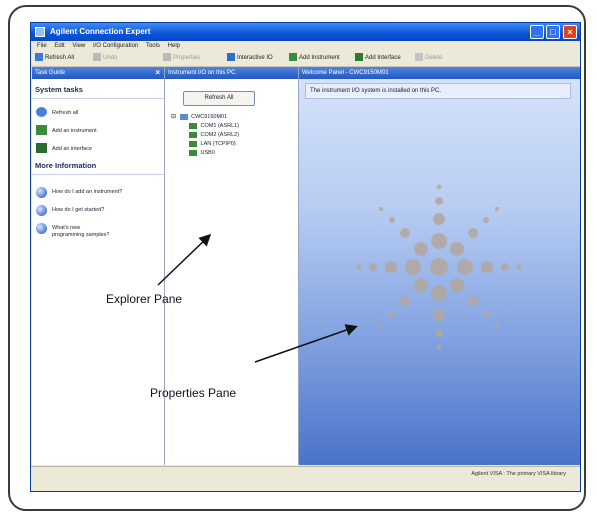 This screenshot has width=597, height=518. Describe the element at coordinates (193, 393) in the screenshot. I see `properties-pane-callout: Properties Pane` at that location.